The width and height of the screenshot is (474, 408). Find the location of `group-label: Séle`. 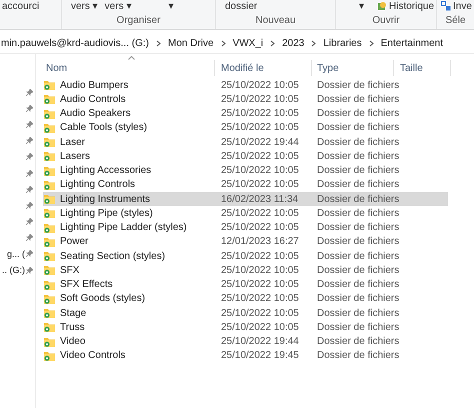

group-label: Séle is located at coordinates (455, 20).